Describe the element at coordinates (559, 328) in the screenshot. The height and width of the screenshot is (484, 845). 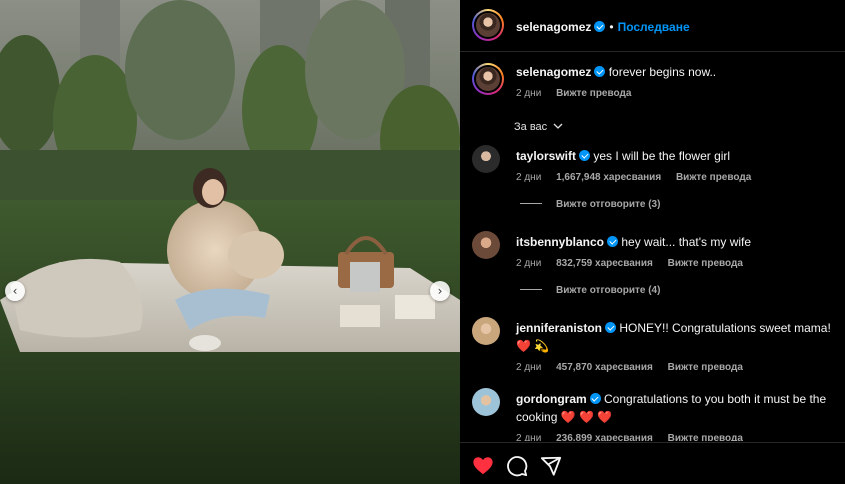
I see `commenter-username: jenniferaniston` at that location.